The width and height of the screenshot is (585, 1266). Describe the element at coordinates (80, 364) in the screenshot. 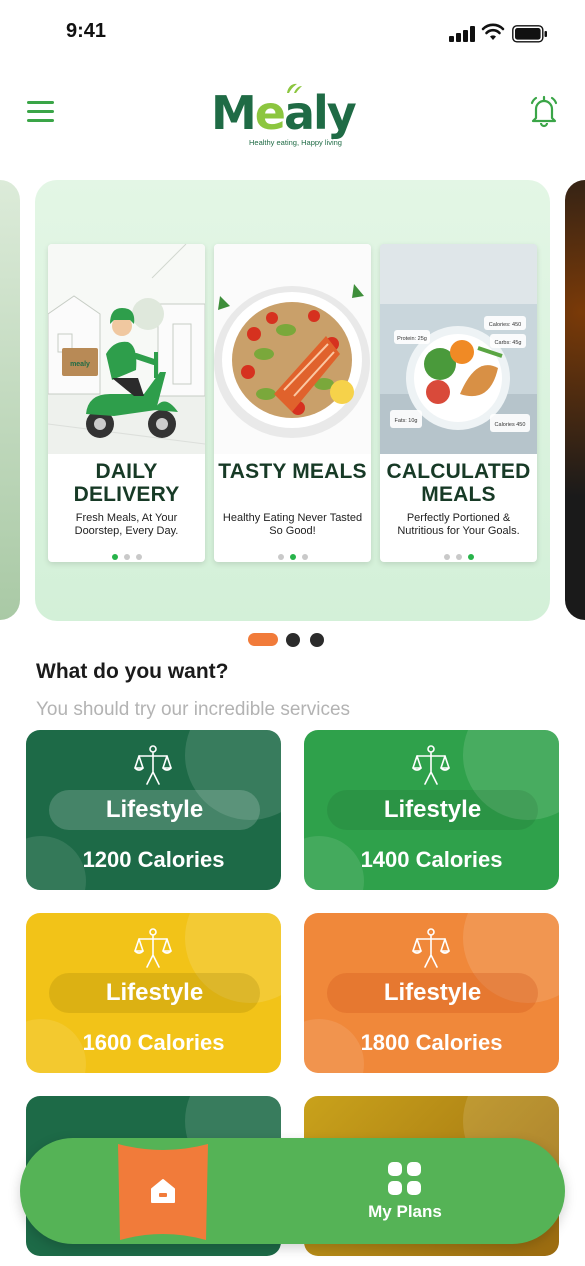

I see `svg-text: mealy` at that location.